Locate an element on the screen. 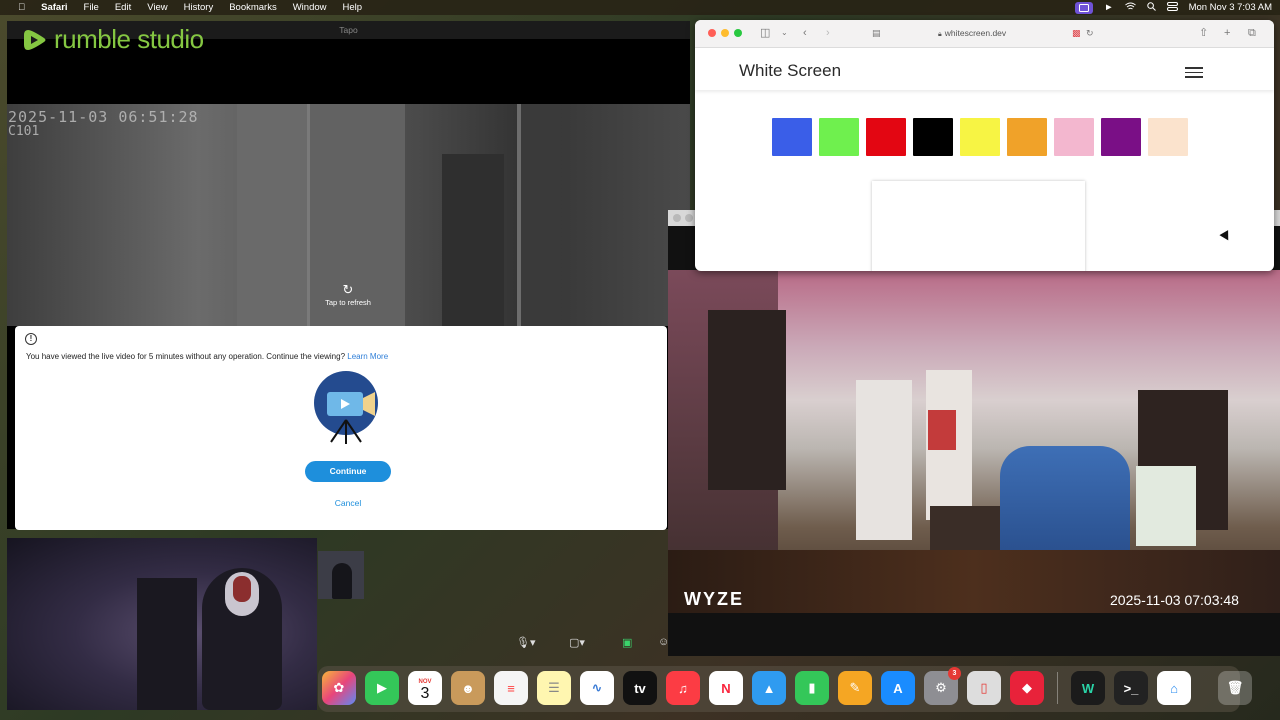 This screenshot has height=720, width=1280. rumble-wordmark: rumble studio is located at coordinates (129, 39).